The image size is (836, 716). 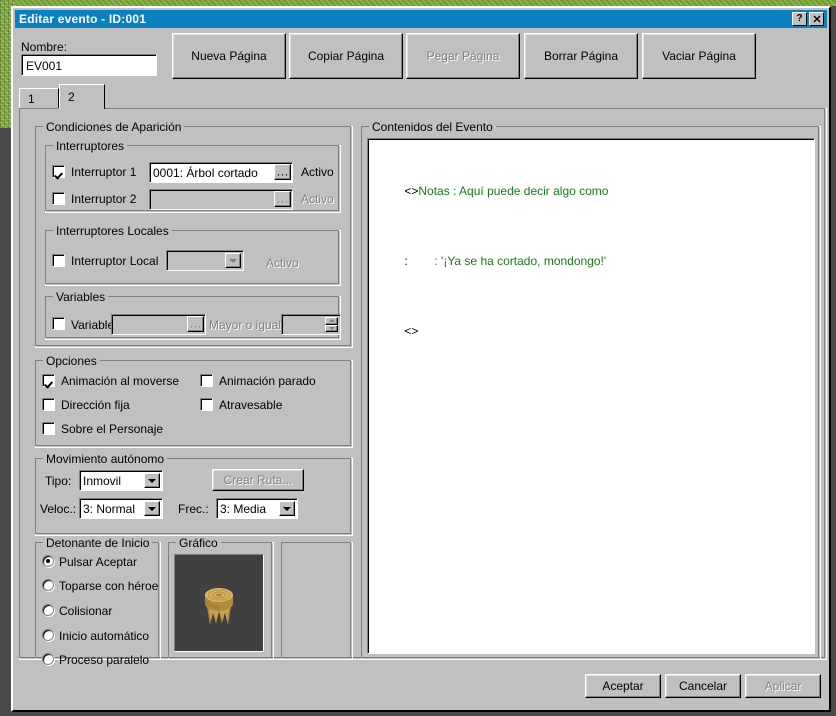 What do you see at coordinates (221, 191) in the screenshot?
I see `switch-2-value` at bounding box center [221, 191].